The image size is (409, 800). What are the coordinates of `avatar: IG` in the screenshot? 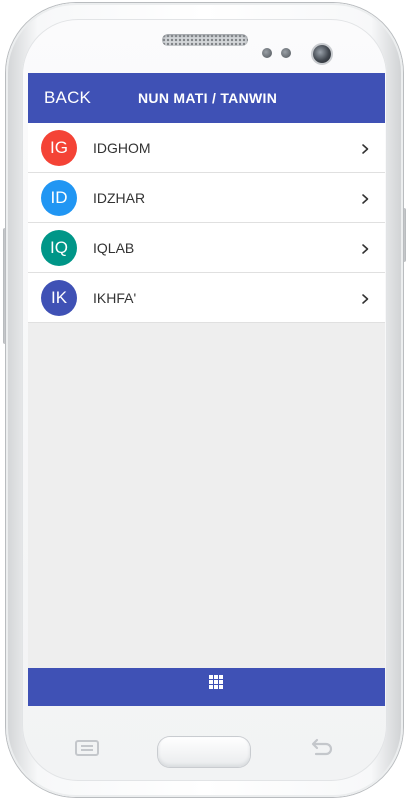 It's located at (59, 148).